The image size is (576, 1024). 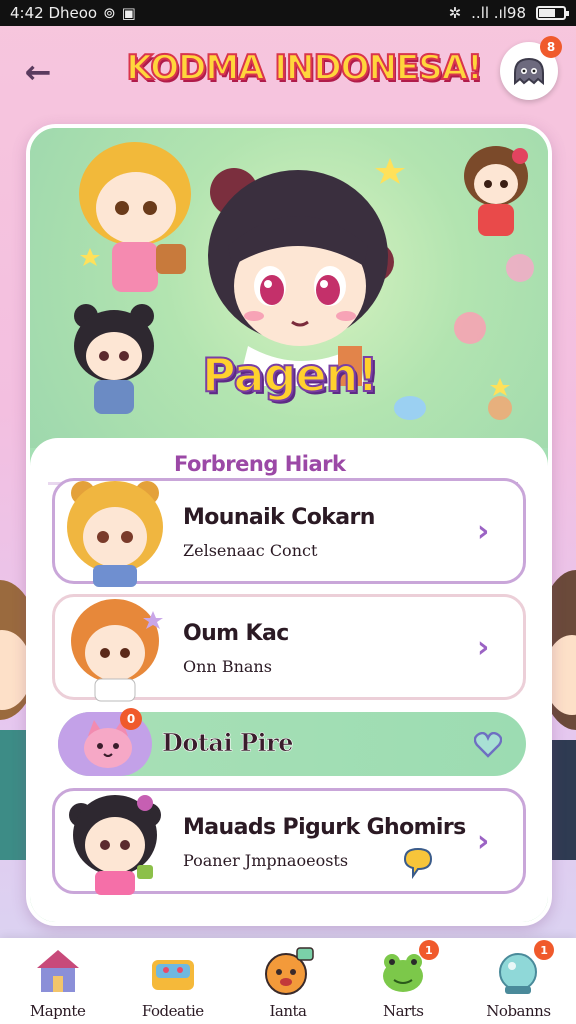 I want to click on bottom-nav: Mapnte Fodeatie Ianta 1 Narts 1 Nobanns, so click(x=288, y=981).